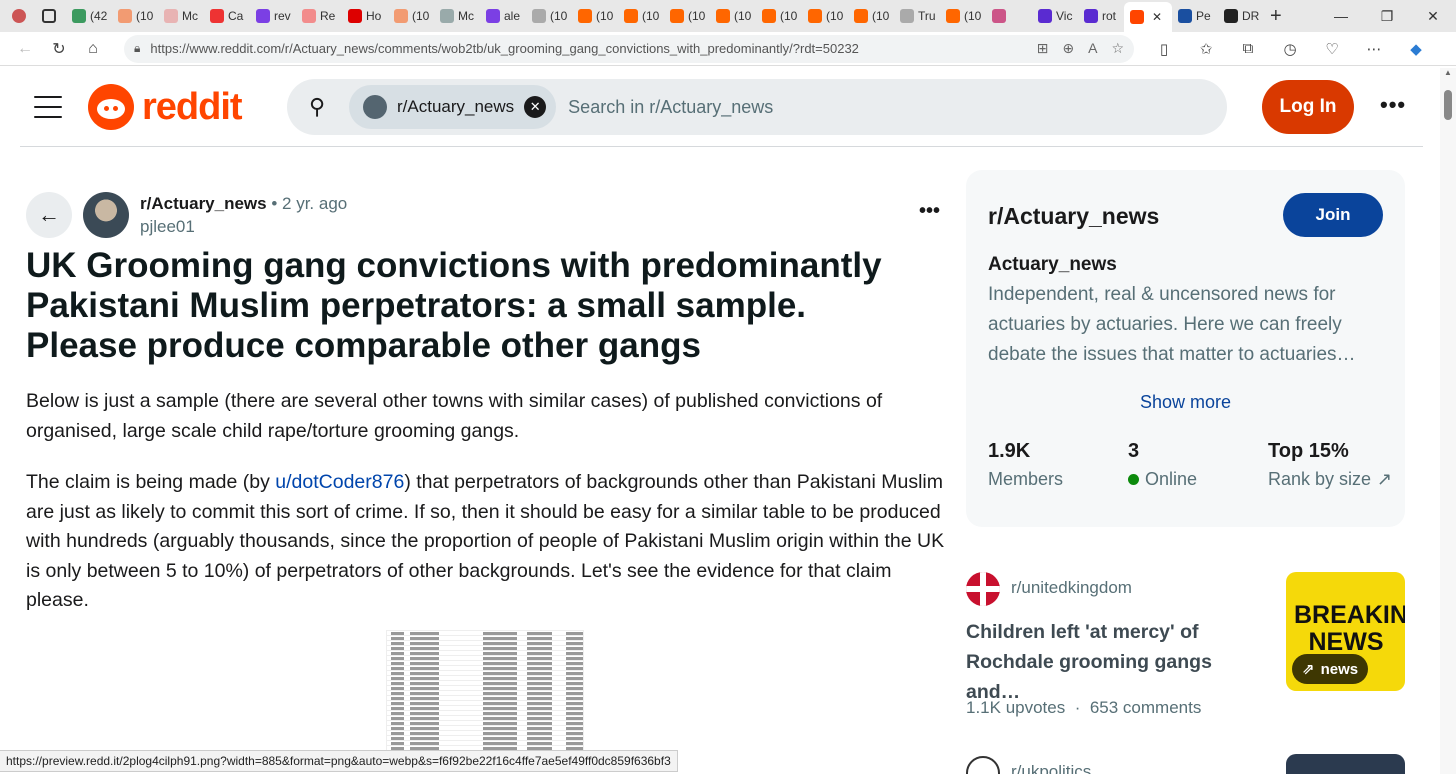 This screenshot has width=1456, height=774. What do you see at coordinates (1117, 48) in the screenshot?
I see `favorite-star-icon: ☆` at bounding box center [1117, 48].